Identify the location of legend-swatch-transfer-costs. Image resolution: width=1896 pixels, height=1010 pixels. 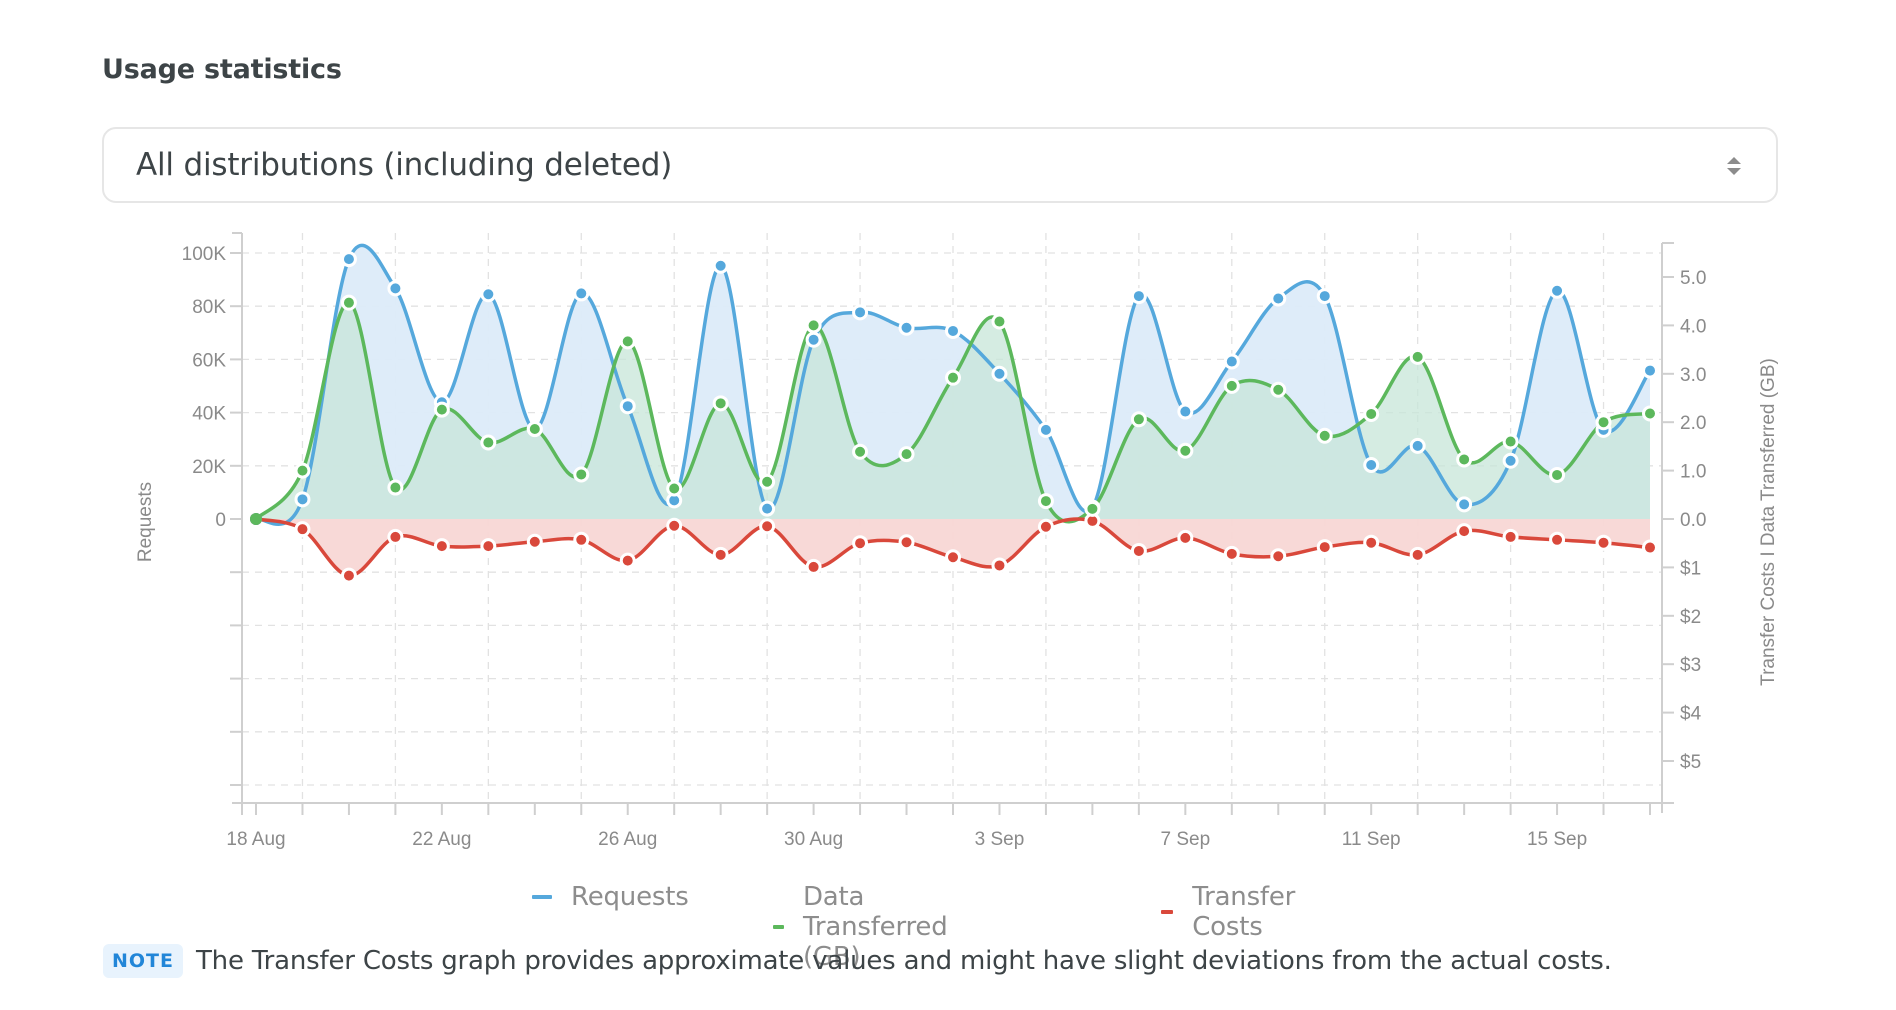
(1167, 912).